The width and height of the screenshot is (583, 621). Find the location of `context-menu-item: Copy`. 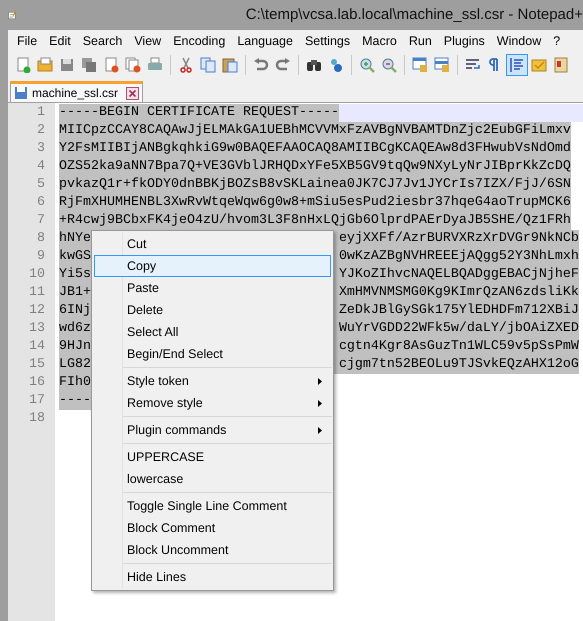

context-menu-item: Copy is located at coordinates (212, 266).